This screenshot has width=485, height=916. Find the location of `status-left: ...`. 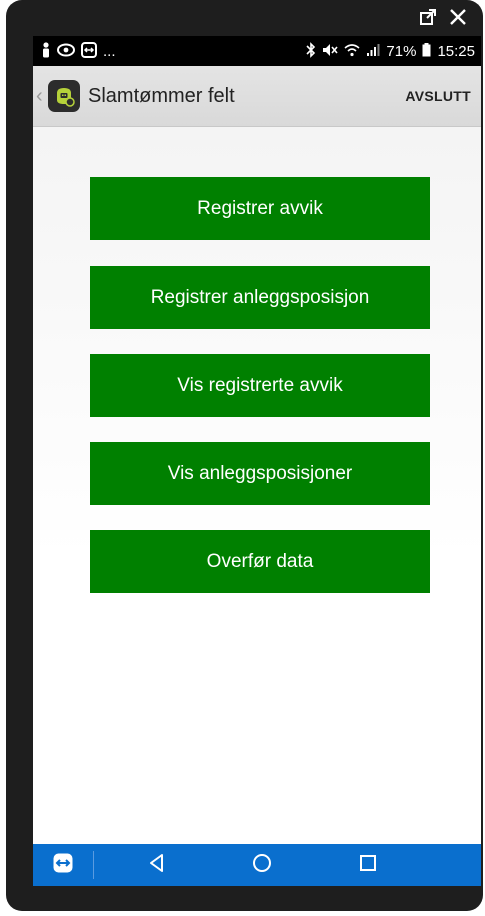

status-left: ... is located at coordinates (74, 51).